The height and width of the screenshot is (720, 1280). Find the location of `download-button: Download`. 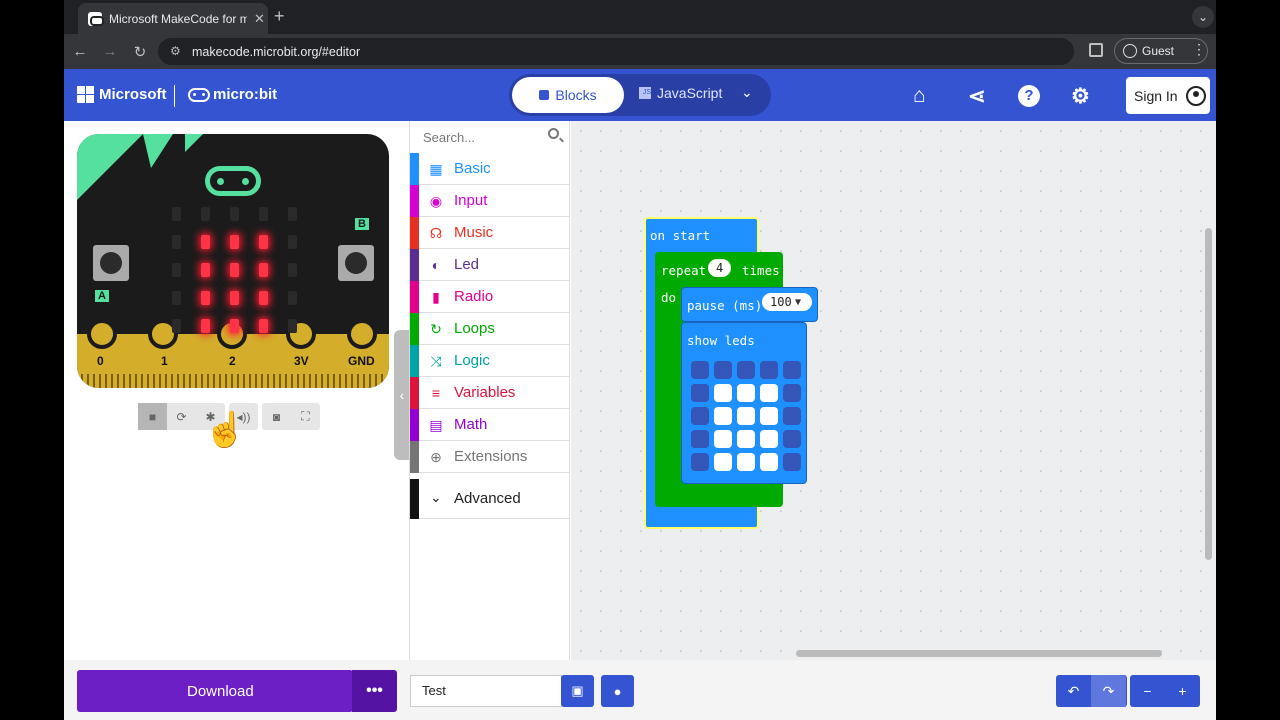

download-button: Download is located at coordinates (215, 691).